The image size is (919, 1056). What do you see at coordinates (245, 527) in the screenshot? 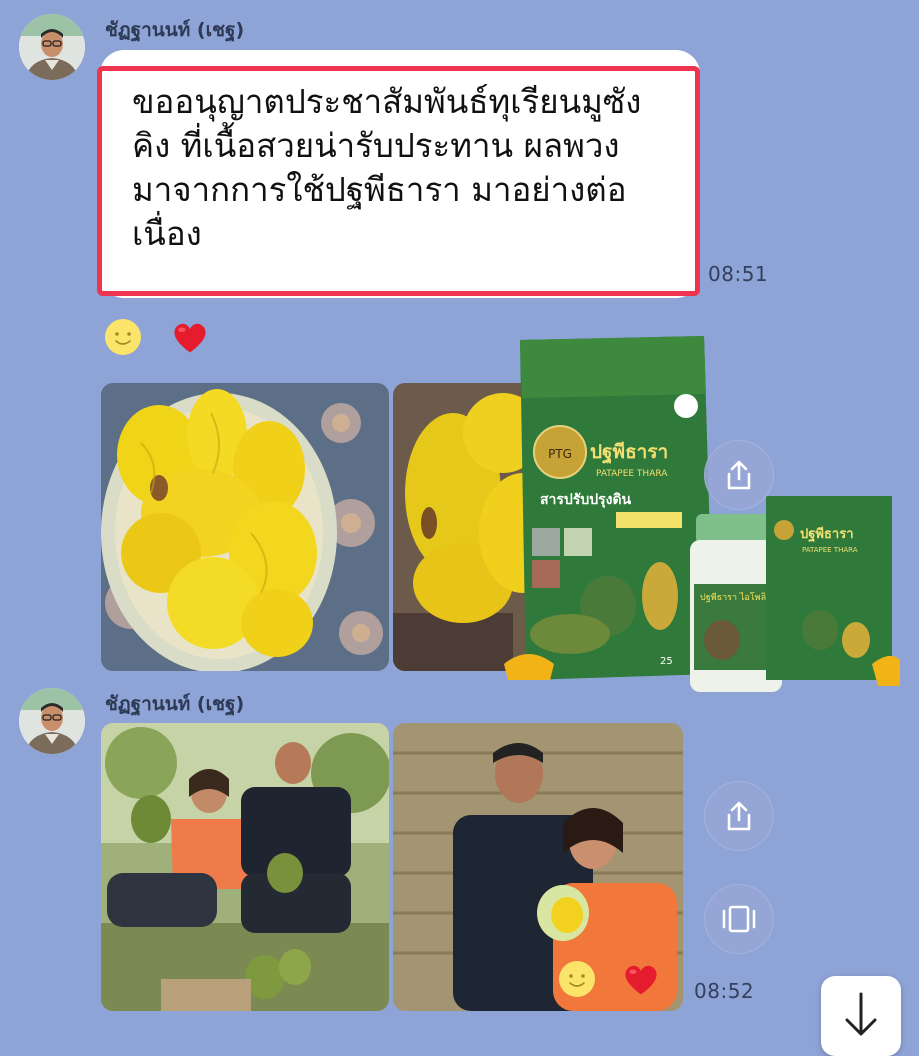
I see `durian-open-photo` at bounding box center [245, 527].